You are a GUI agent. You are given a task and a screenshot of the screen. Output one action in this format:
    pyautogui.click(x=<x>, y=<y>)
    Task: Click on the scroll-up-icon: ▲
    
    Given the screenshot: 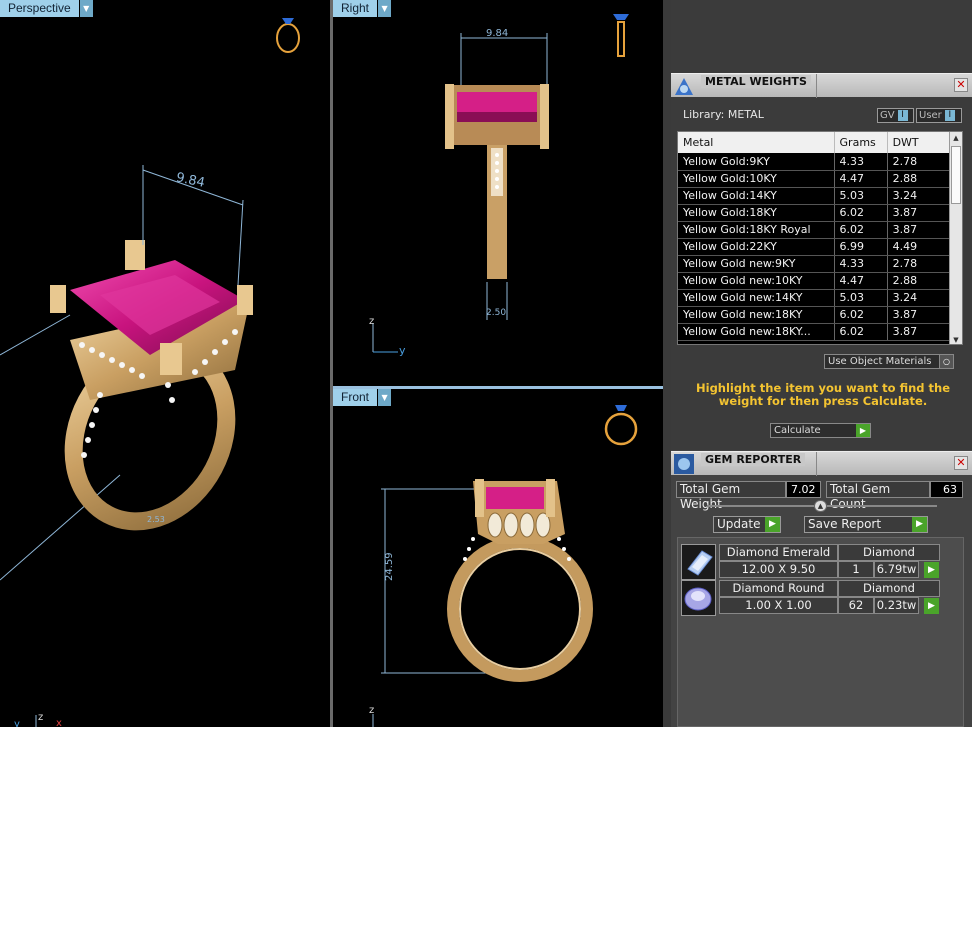 What is the action you would take?
    pyautogui.click(x=956, y=138)
    